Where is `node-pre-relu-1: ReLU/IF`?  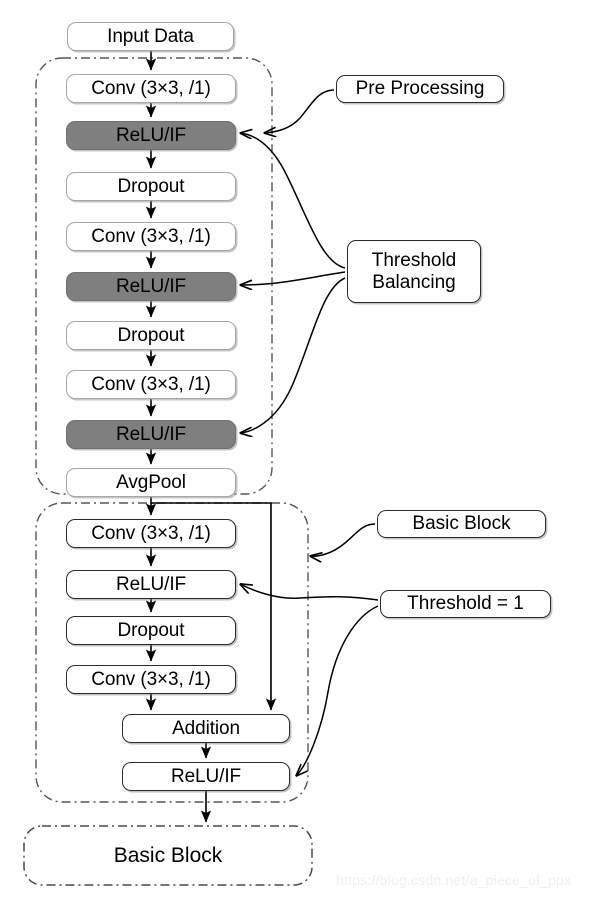 node-pre-relu-1: ReLU/IF is located at coordinates (151, 135).